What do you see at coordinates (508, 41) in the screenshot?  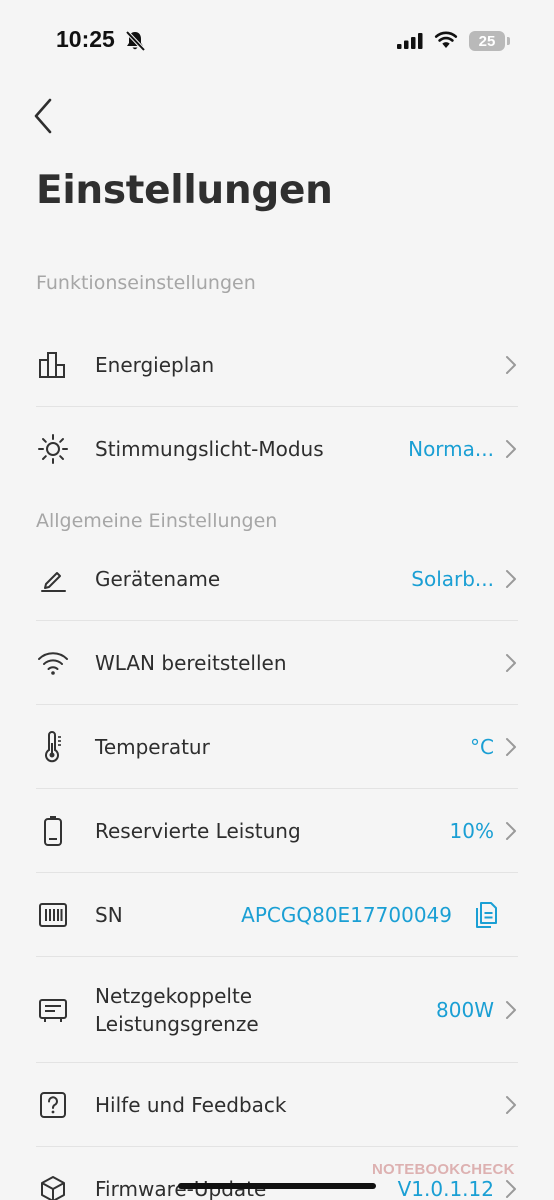 I see `battery-cap` at bounding box center [508, 41].